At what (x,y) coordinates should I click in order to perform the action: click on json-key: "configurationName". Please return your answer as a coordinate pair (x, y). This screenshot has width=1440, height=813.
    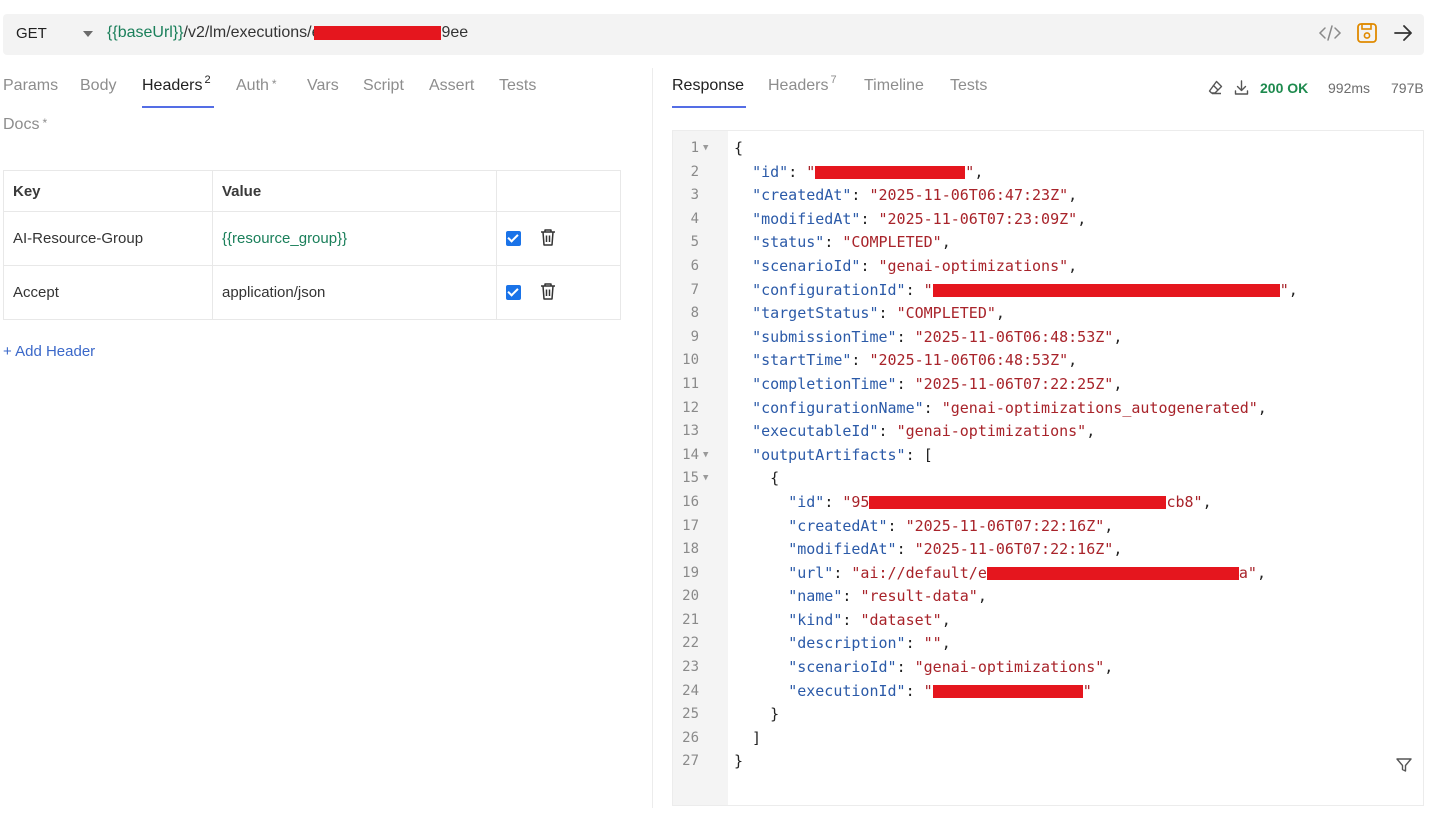
    Looking at the image, I should click on (838, 407).